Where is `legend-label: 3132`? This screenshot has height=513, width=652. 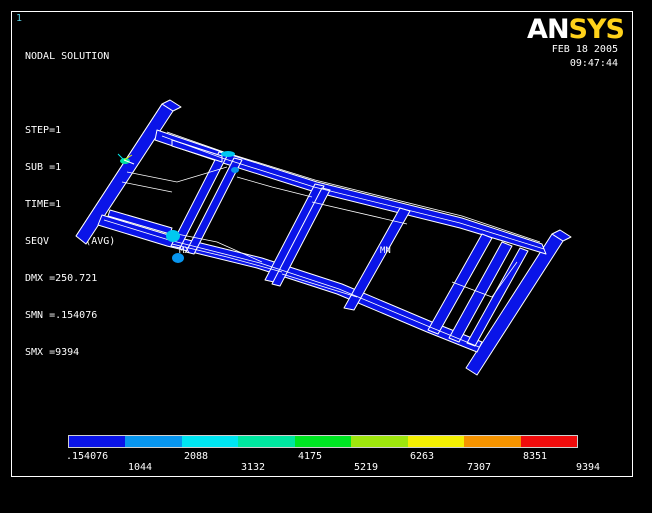 legend-label: 3132 is located at coordinates (253, 467).